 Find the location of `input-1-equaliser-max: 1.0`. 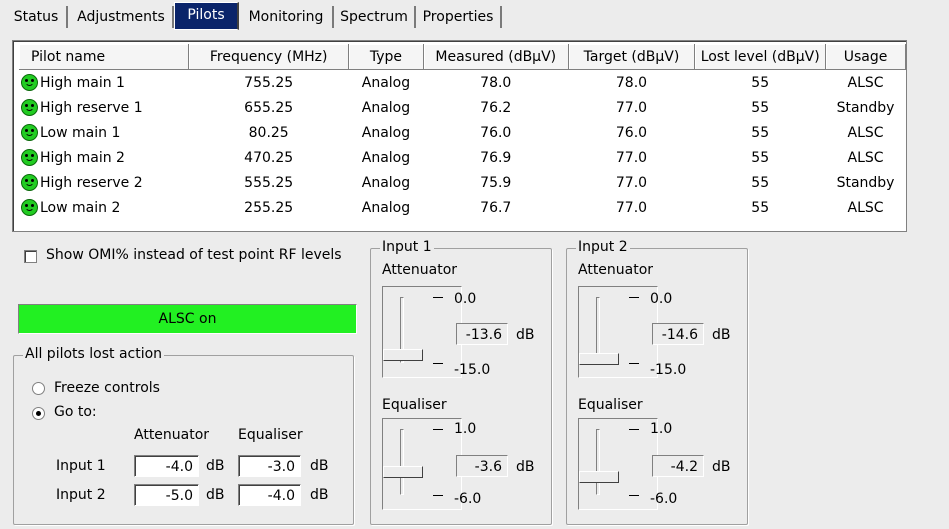

input-1-equaliser-max: 1.0 is located at coordinates (465, 429).